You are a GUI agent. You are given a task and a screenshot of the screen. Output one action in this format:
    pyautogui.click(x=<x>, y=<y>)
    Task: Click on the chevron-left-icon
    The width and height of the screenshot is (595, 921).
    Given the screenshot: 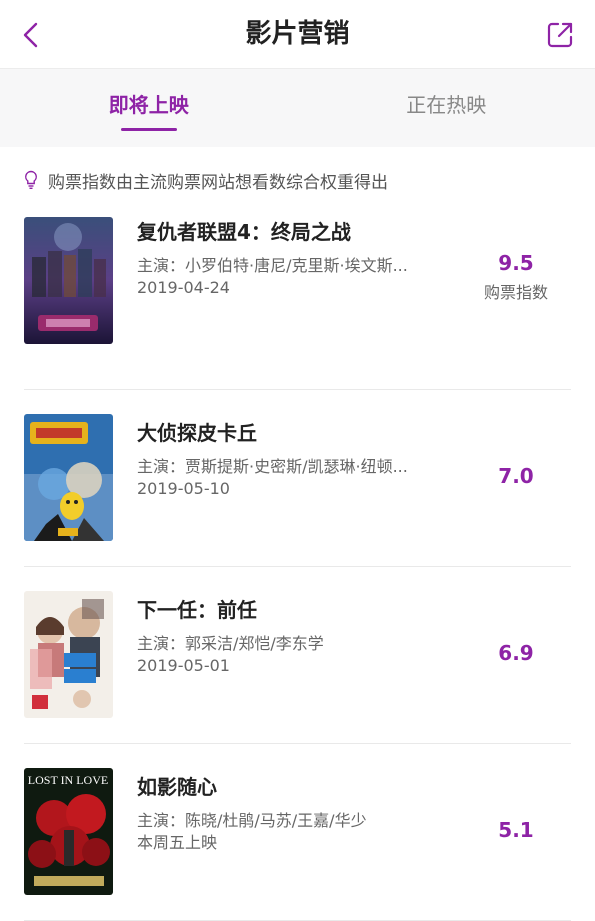 What is the action you would take?
    pyautogui.click(x=31, y=35)
    